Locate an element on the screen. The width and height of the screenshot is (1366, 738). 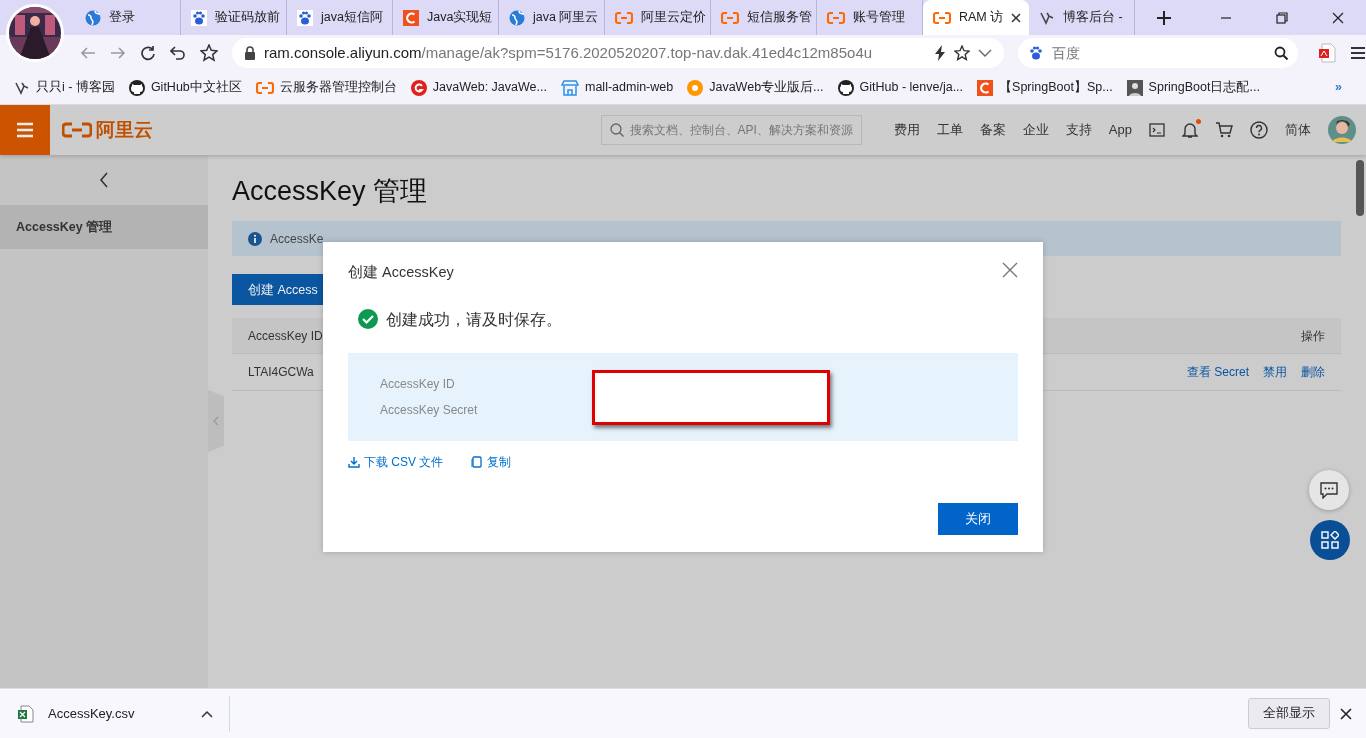
download-icon is located at coordinates (354, 462).